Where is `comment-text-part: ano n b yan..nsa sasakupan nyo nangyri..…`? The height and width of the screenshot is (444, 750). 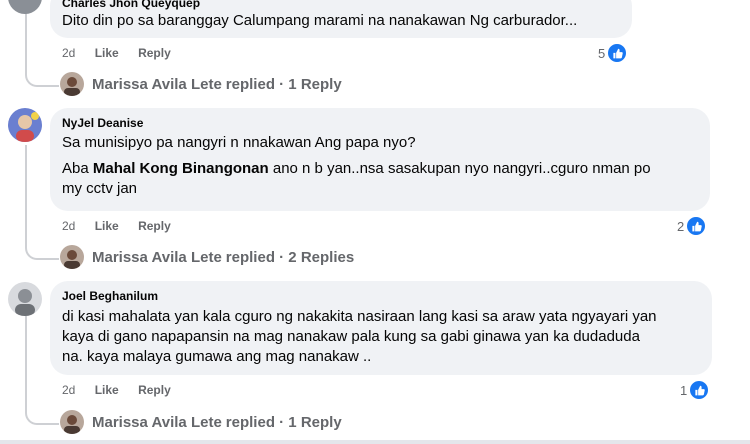 comment-text-part: ano n b yan..nsa sasakupan nyo nangyri..… is located at coordinates (459, 168).